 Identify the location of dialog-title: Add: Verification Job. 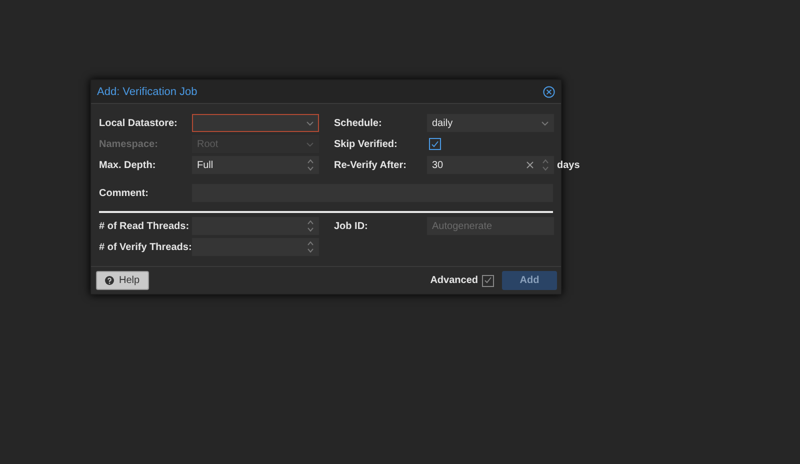
(147, 92).